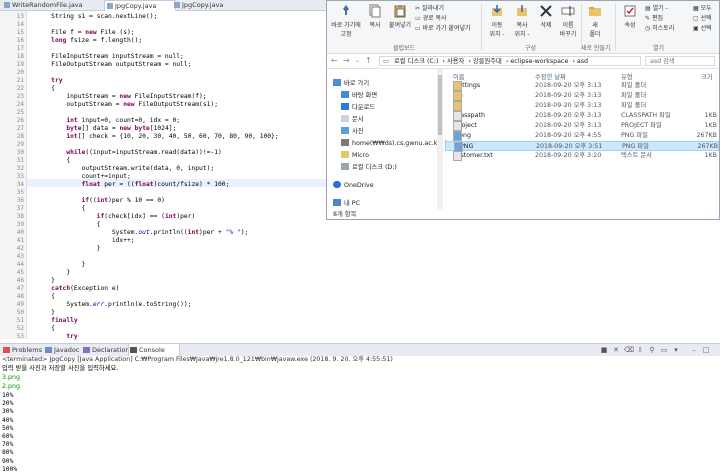  I want to click on breadcrumb-item: 강릉원주대, so click(487, 61).